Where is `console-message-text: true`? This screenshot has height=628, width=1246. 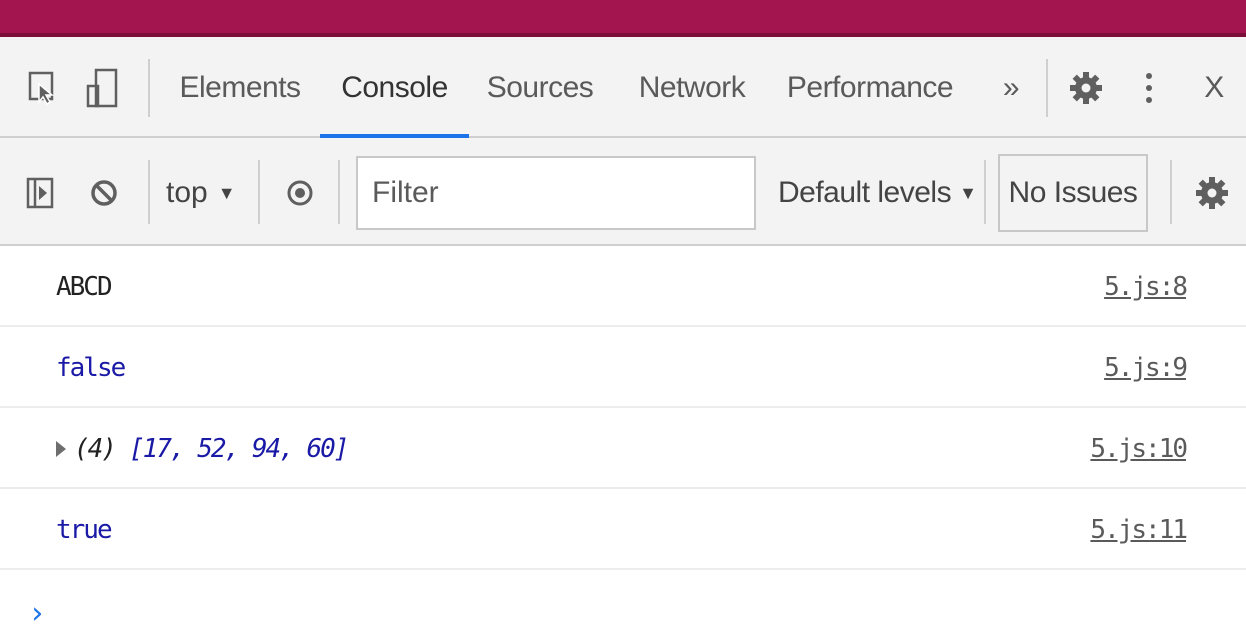
console-message-text: true is located at coordinates (84, 529).